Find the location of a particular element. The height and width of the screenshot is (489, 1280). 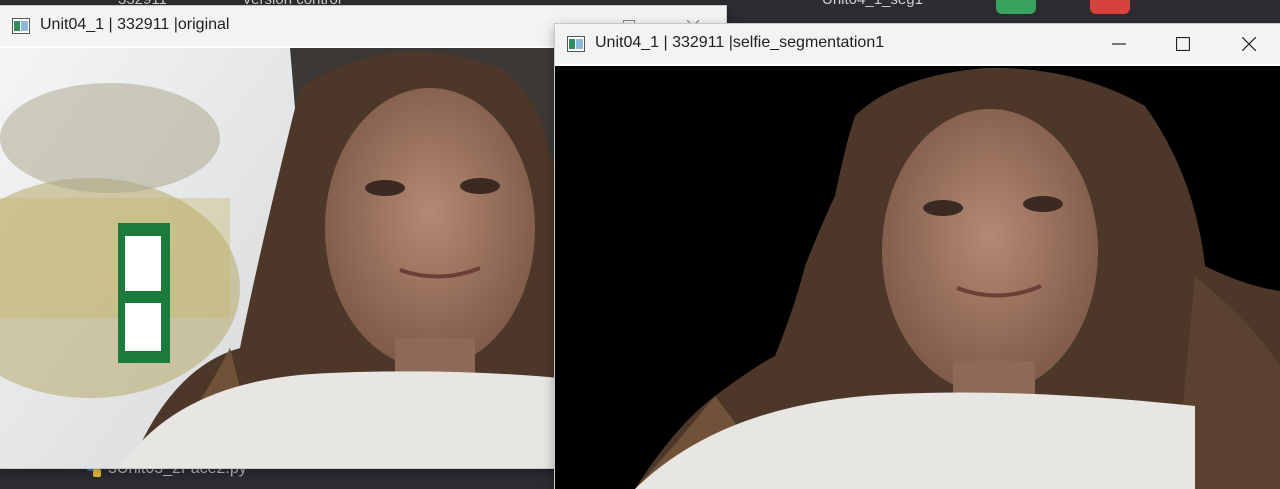

close-icon is located at coordinates (1249, 44).